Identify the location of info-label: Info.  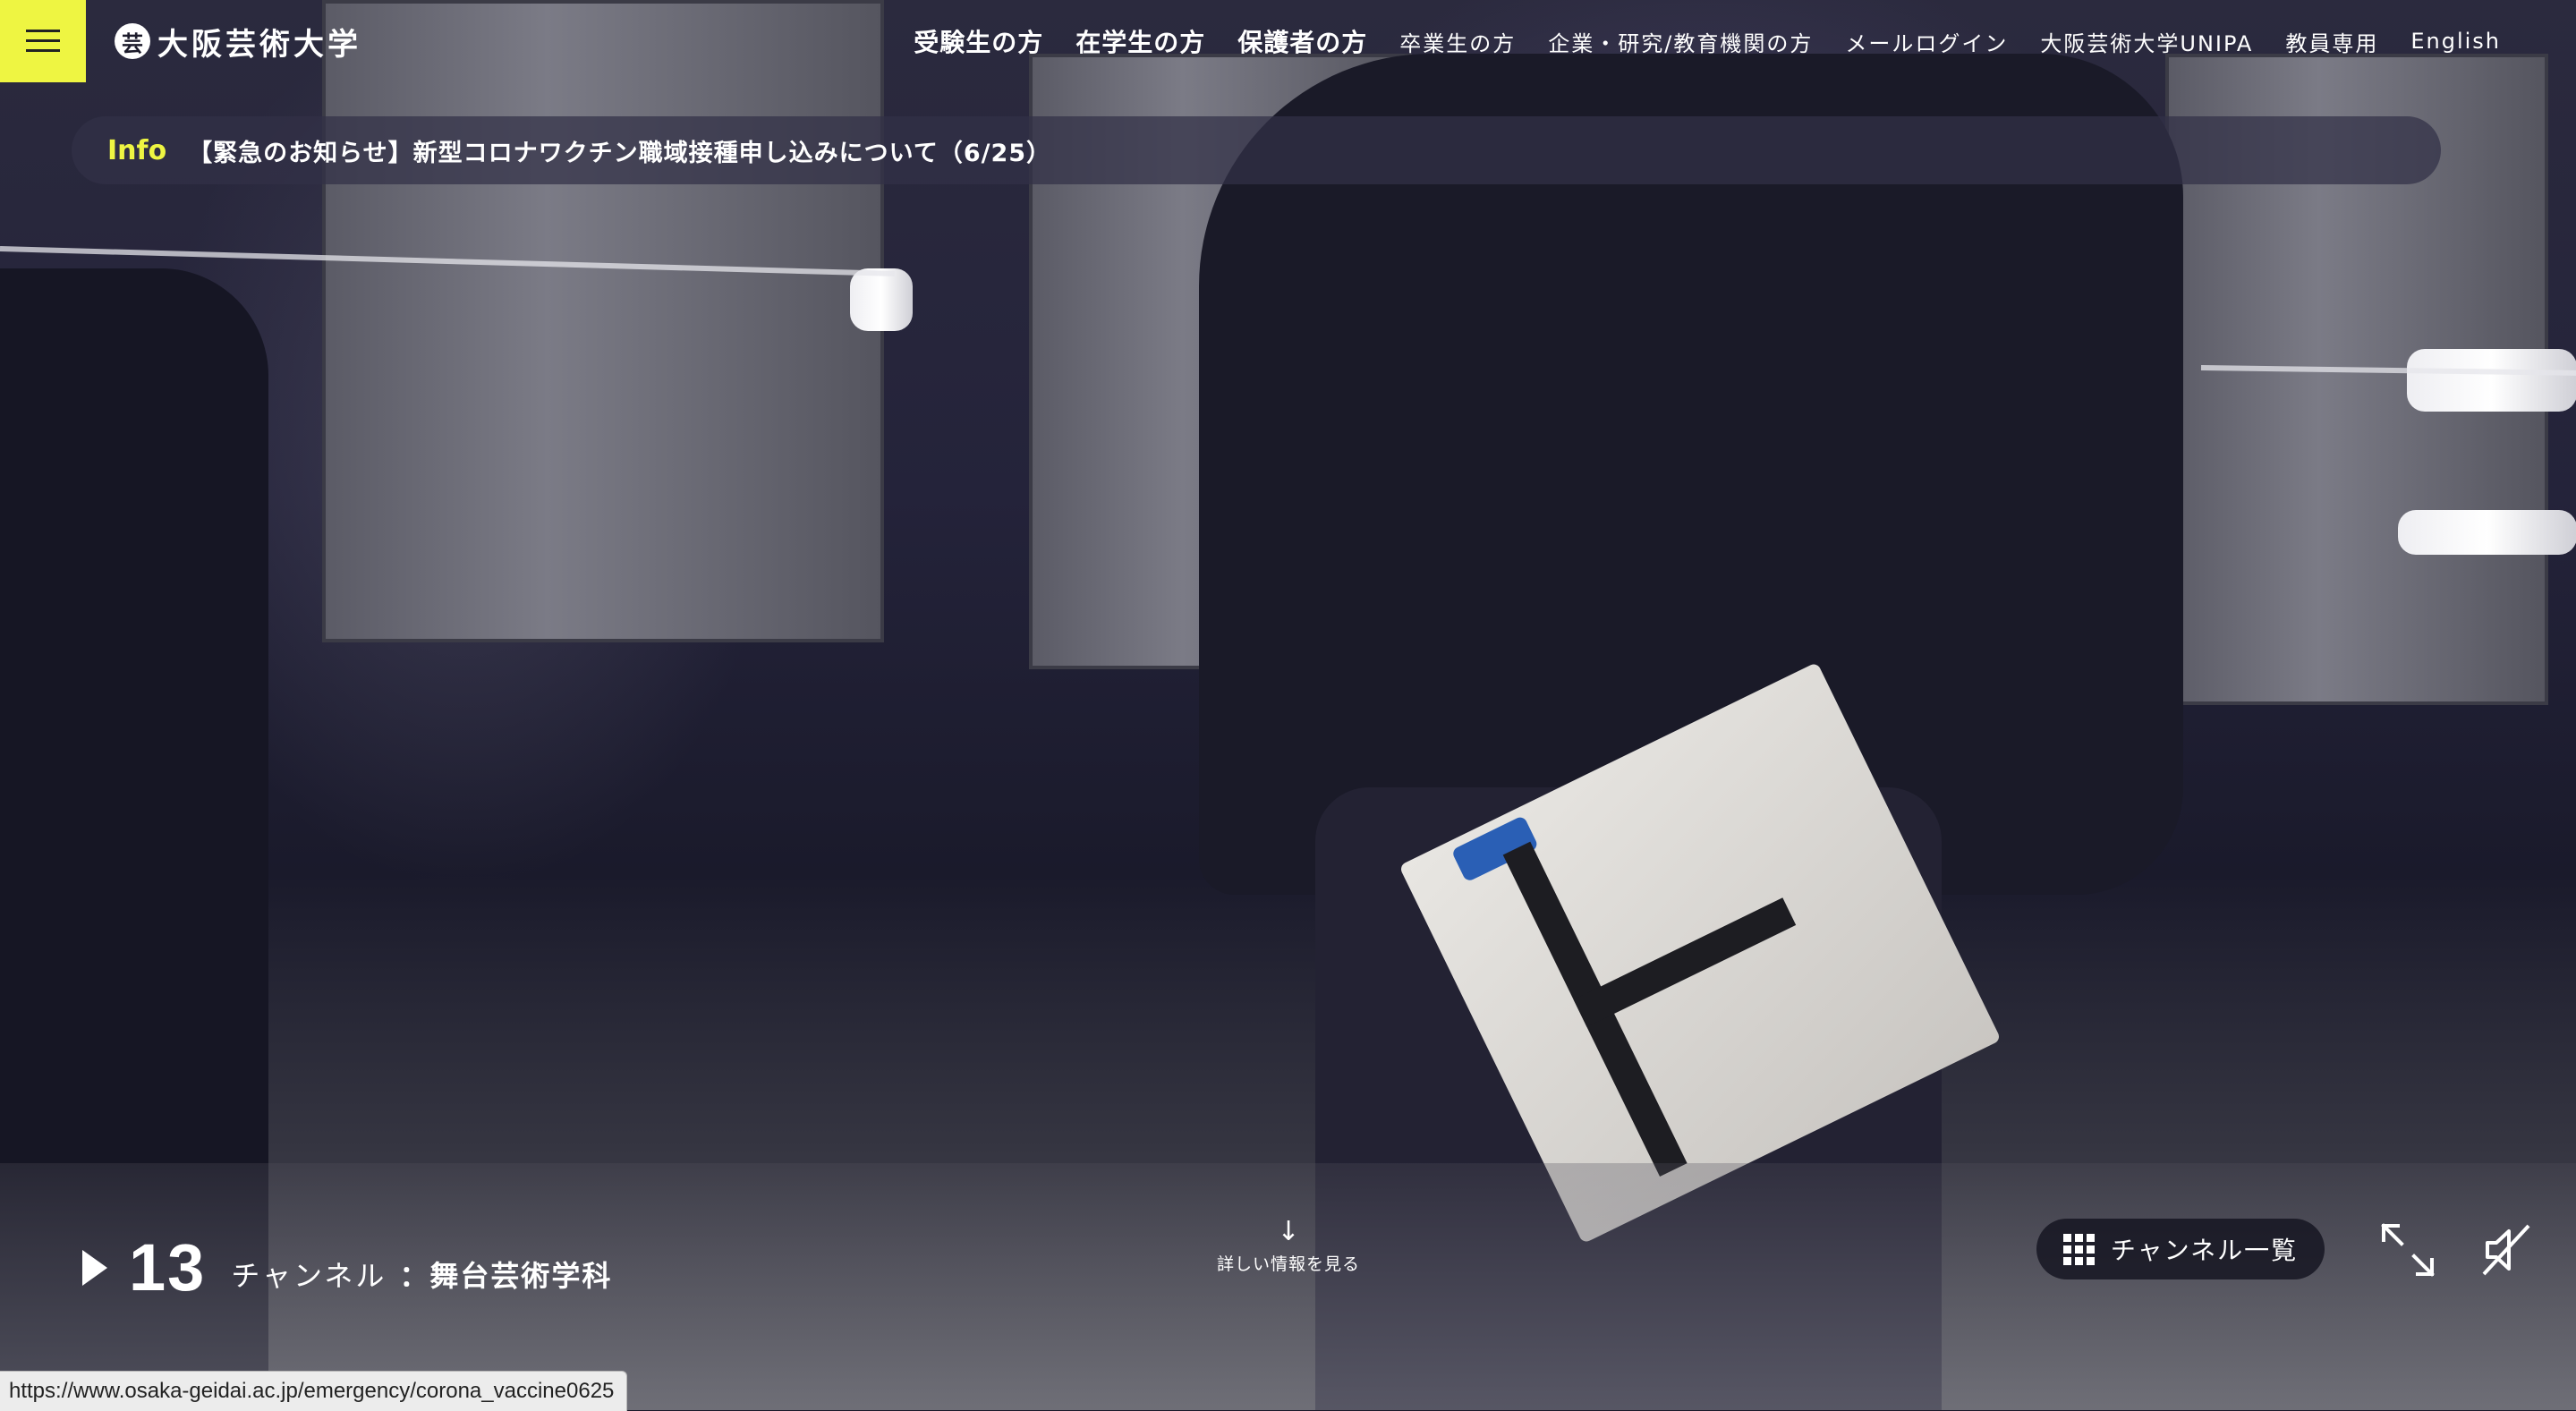
(137, 150).